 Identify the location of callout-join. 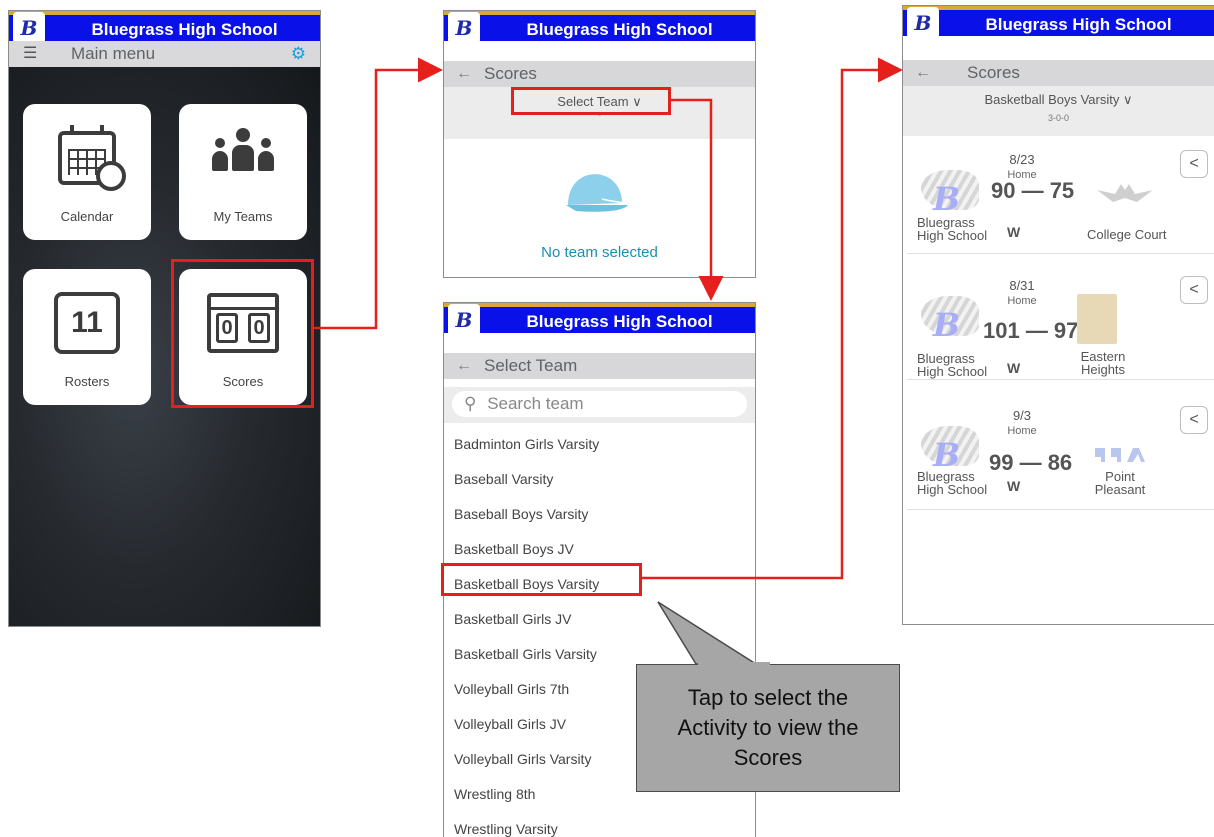
(734, 664).